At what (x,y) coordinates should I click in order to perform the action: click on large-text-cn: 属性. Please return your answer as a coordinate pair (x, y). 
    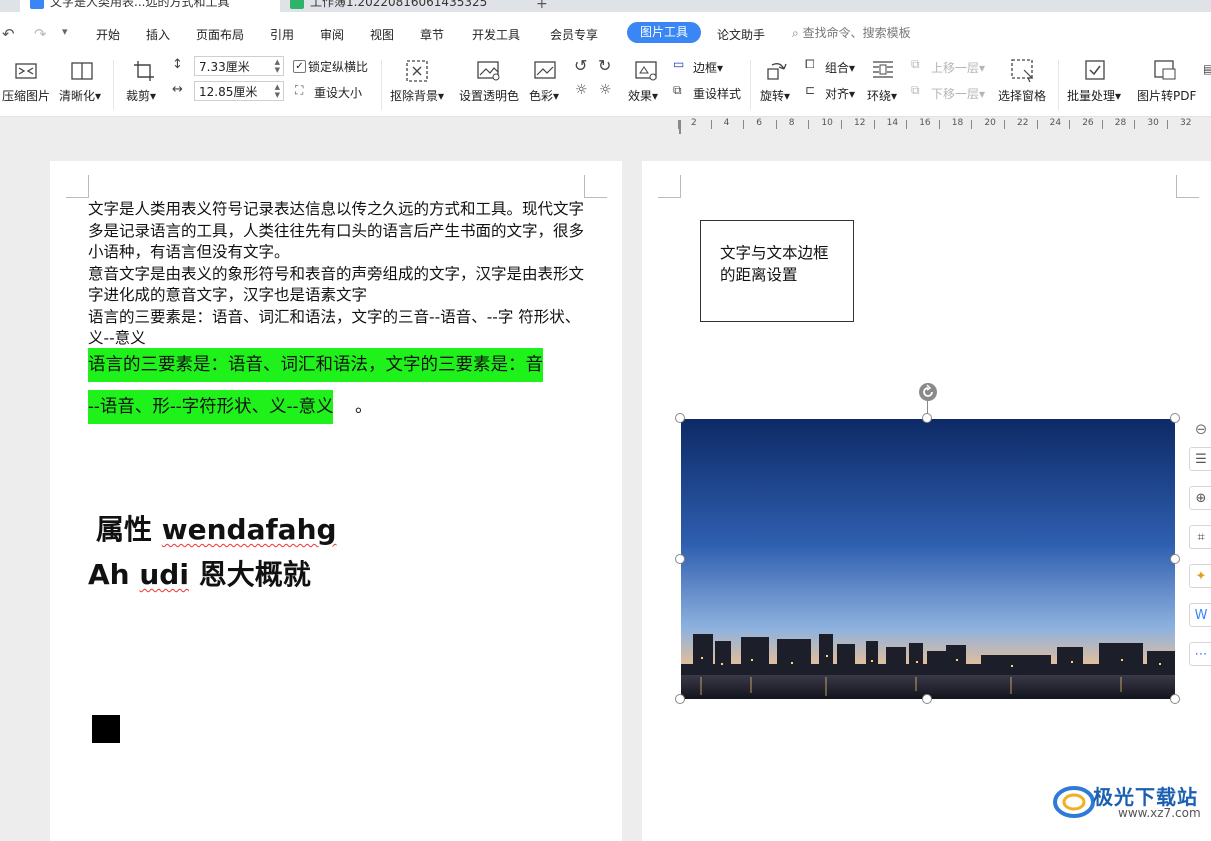
    Looking at the image, I should click on (124, 529).